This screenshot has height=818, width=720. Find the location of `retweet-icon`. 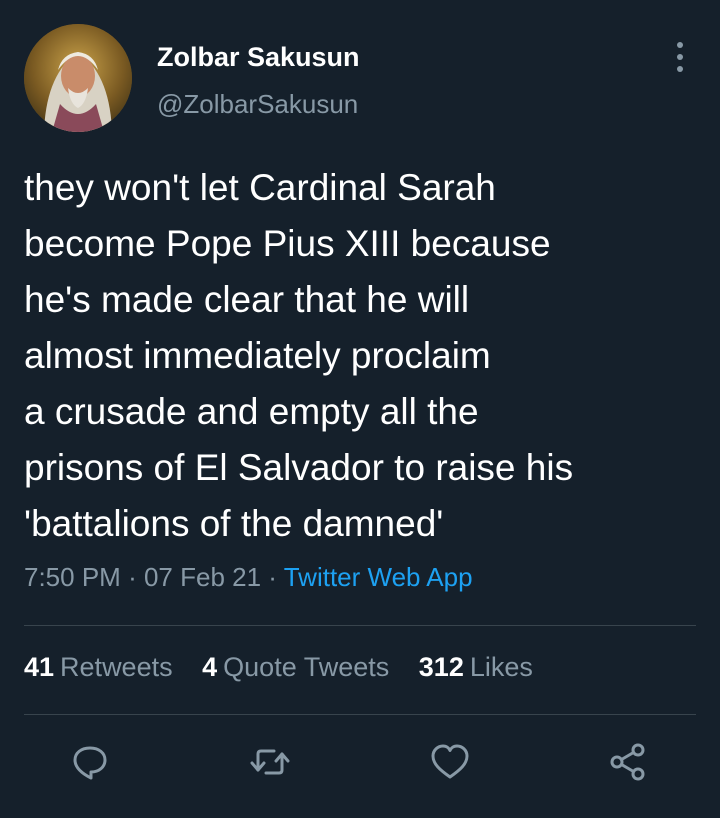

retweet-icon is located at coordinates (270, 762).